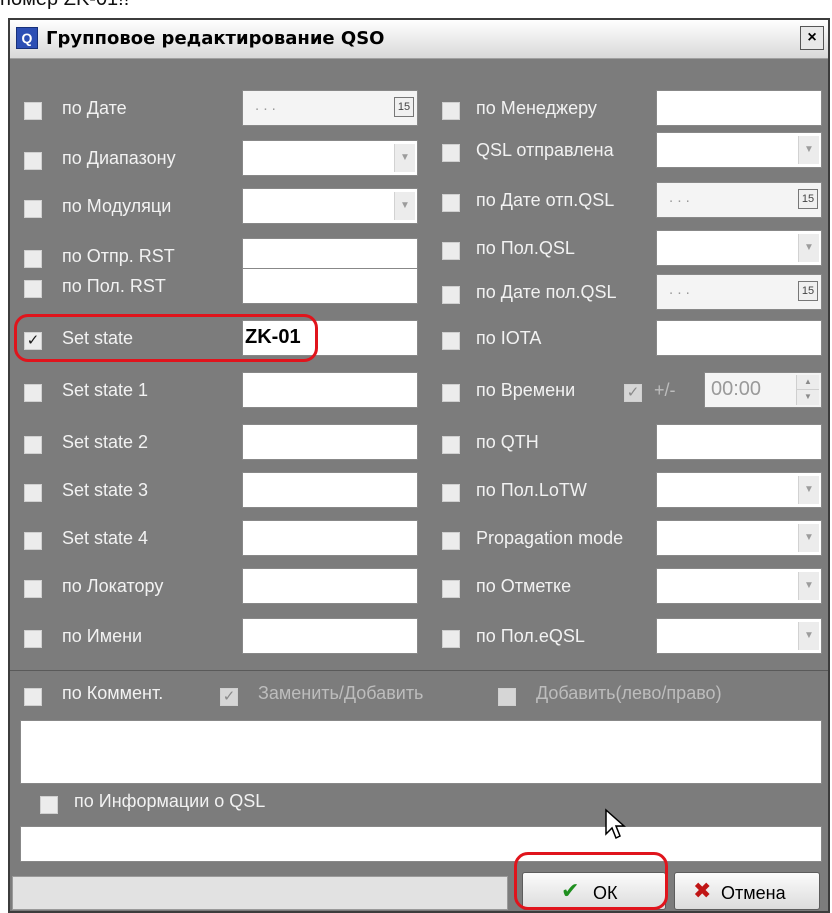 This screenshot has width=832, height=913. What do you see at coordinates (33, 341) in the screenshot?
I see `left-field-checkbox: ✓` at bounding box center [33, 341].